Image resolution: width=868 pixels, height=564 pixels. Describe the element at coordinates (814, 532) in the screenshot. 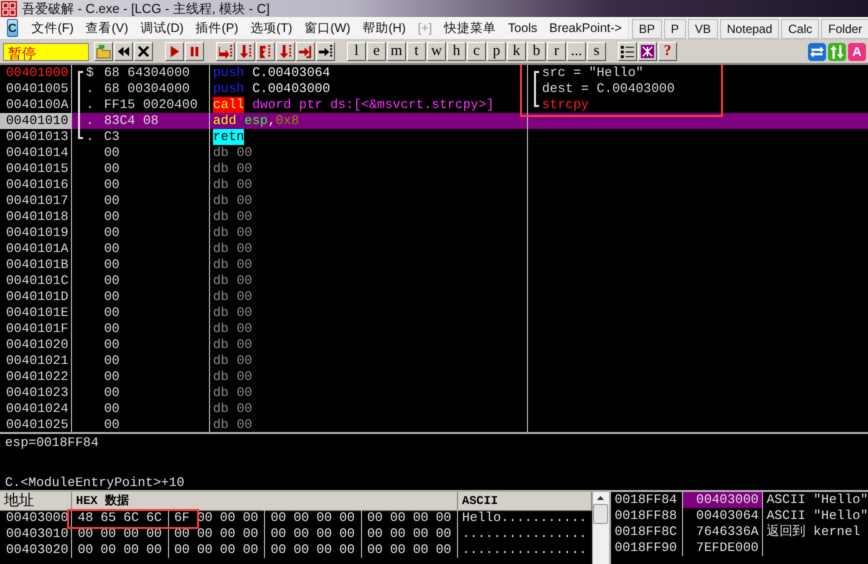

I see `comment-cell-text: 返回到 kernel` at that location.